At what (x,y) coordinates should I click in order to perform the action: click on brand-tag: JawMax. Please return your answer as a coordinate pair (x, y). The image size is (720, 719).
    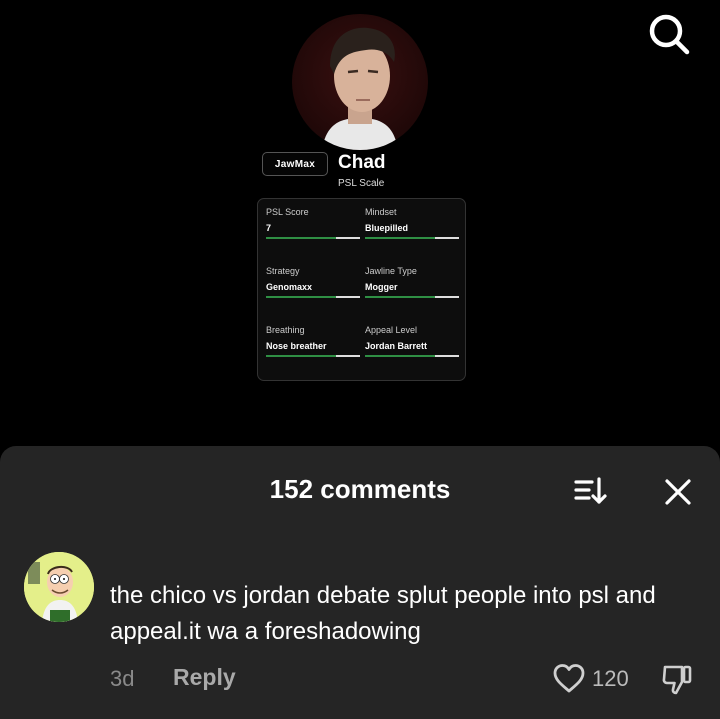
    Looking at the image, I should click on (295, 164).